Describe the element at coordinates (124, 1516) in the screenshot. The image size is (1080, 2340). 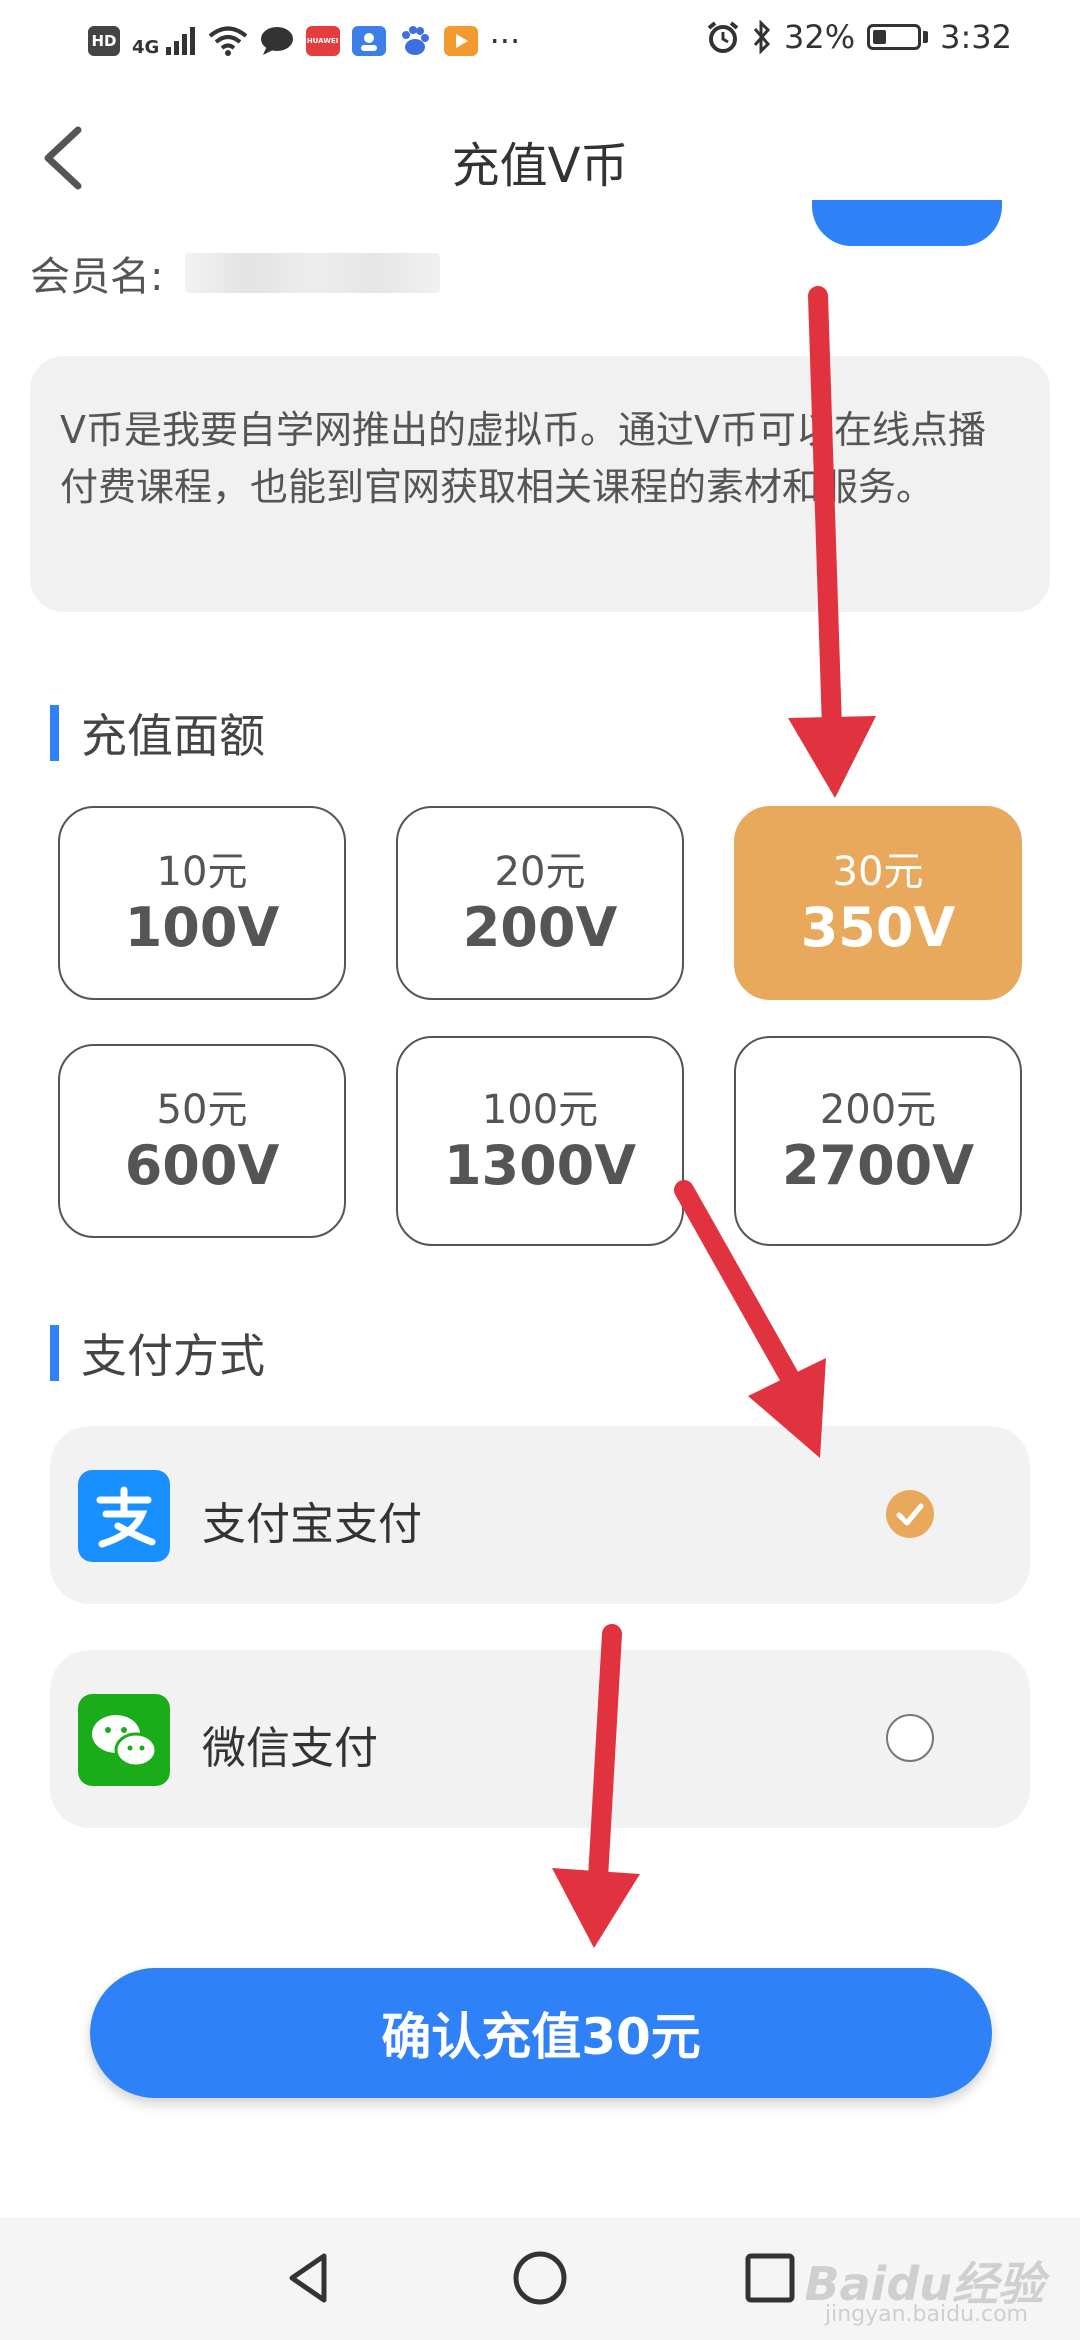
I see `alipay-icon` at that location.